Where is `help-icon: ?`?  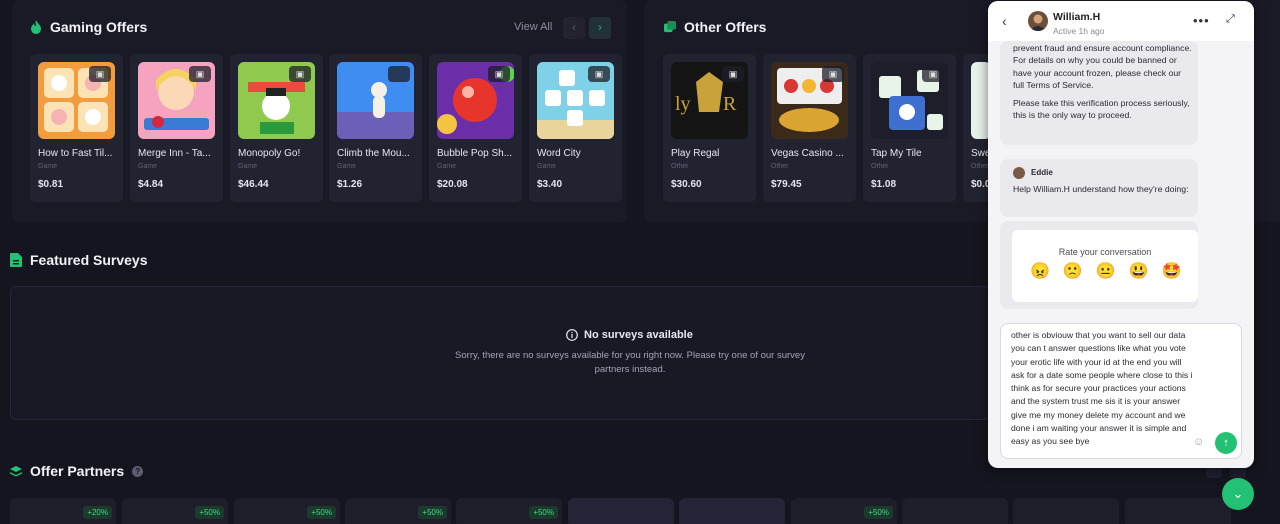 help-icon: ? is located at coordinates (138, 471).